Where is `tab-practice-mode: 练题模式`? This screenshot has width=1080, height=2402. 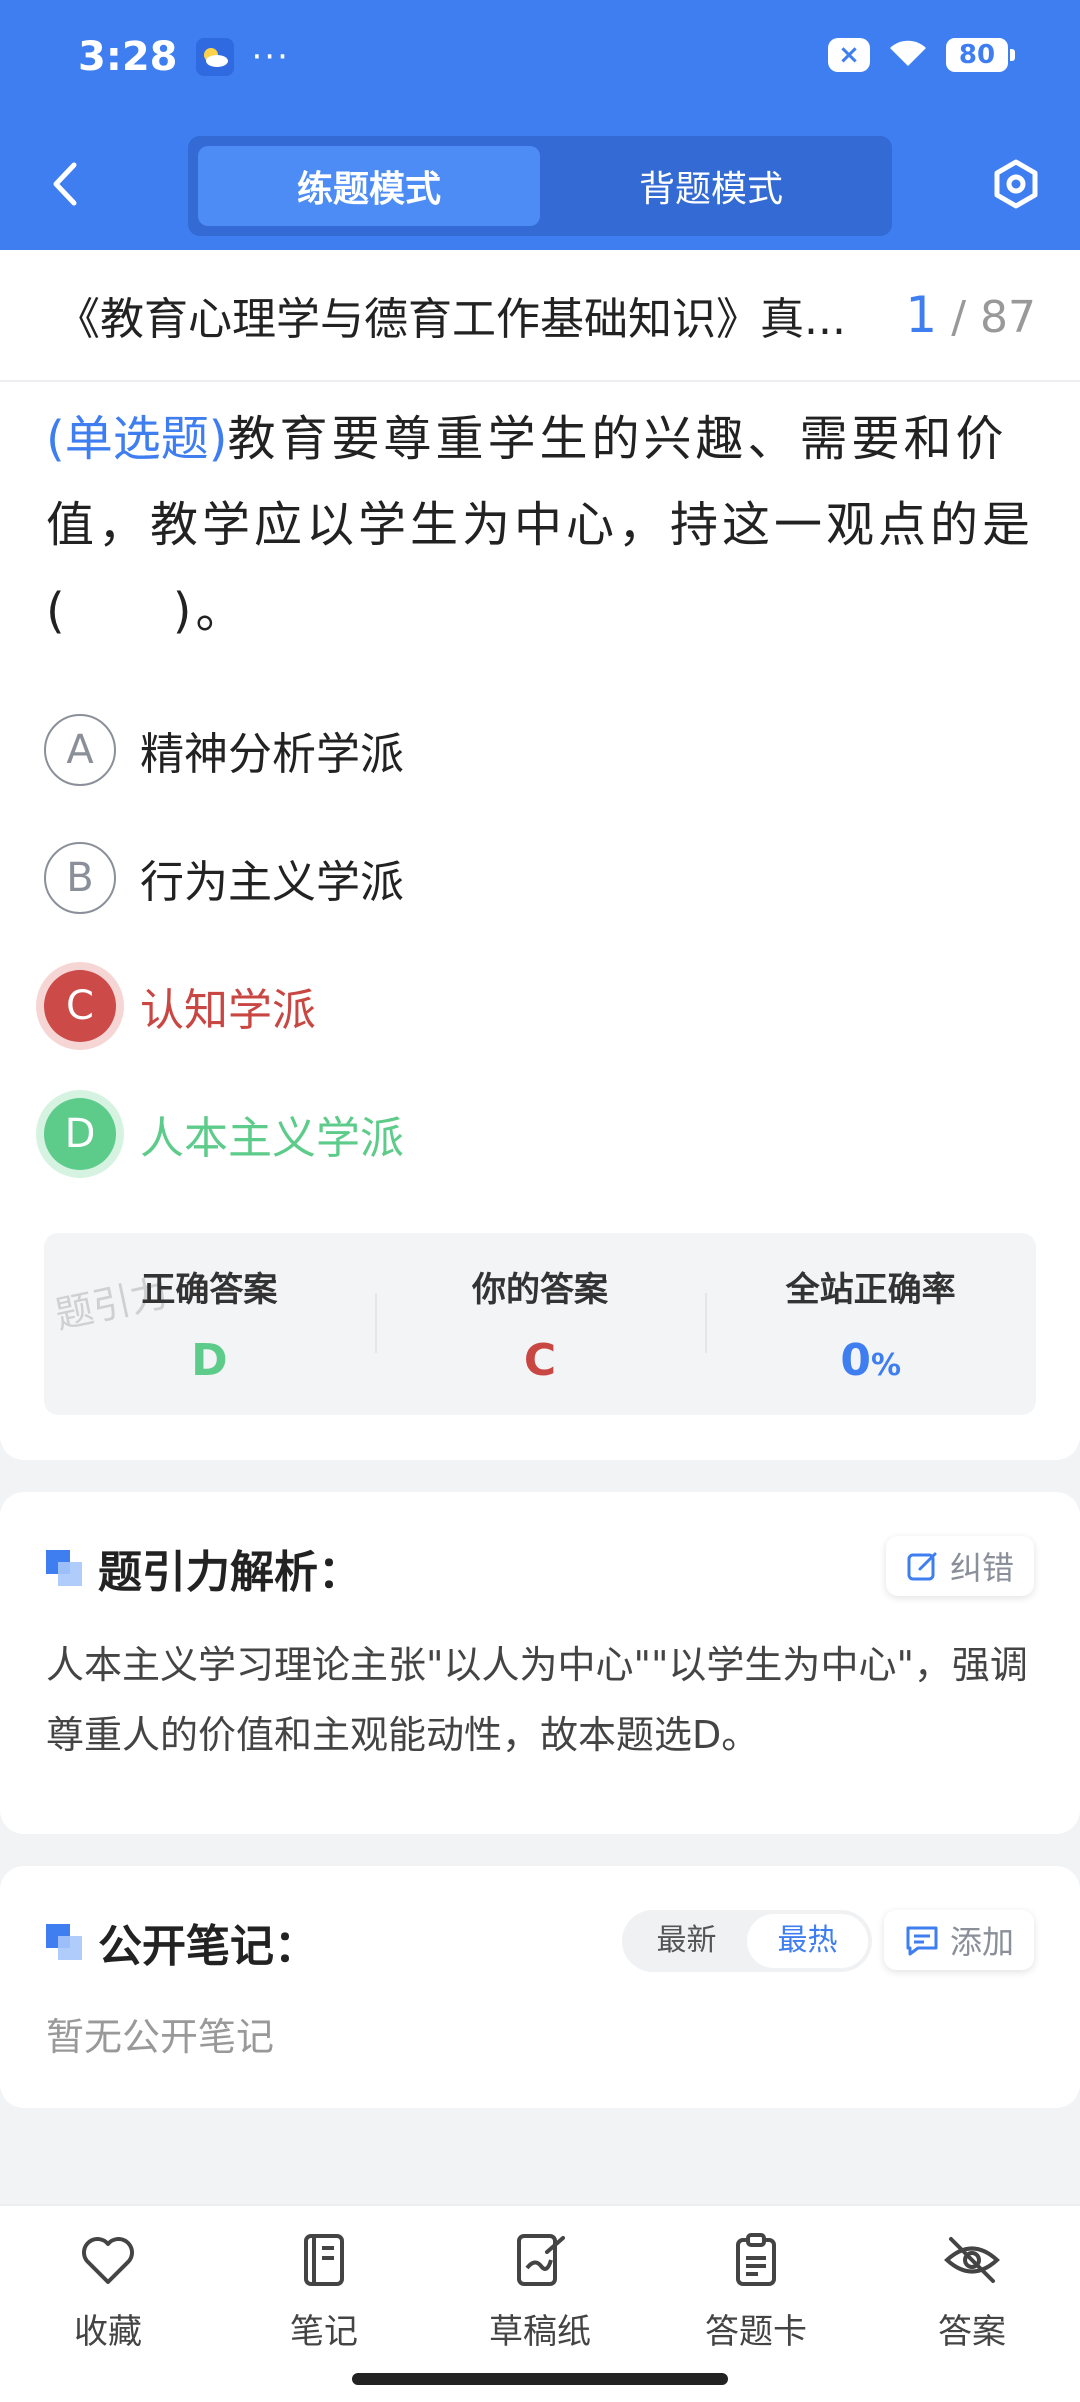
tab-practice-mode: 练题模式 is located at coordinates (369, 186).